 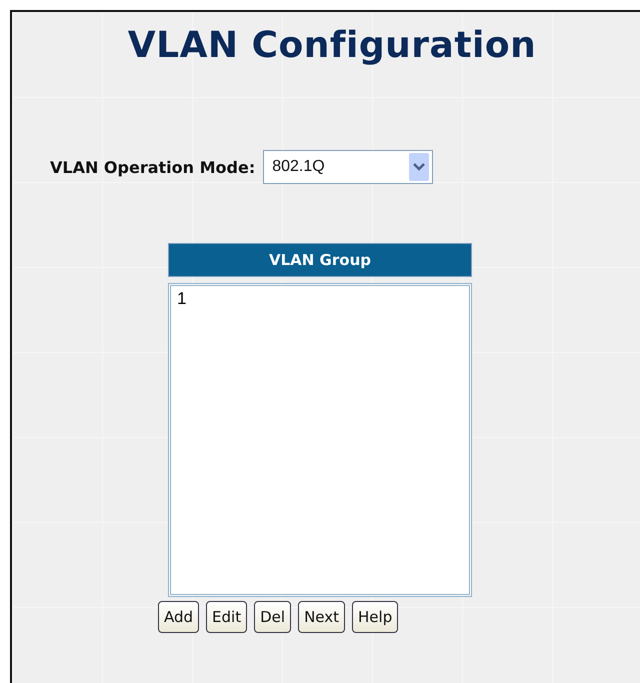 What do you see at coordinates (375, 617) in the screenshot?
I see `action-button: Help` at bounding box center [375, 617].